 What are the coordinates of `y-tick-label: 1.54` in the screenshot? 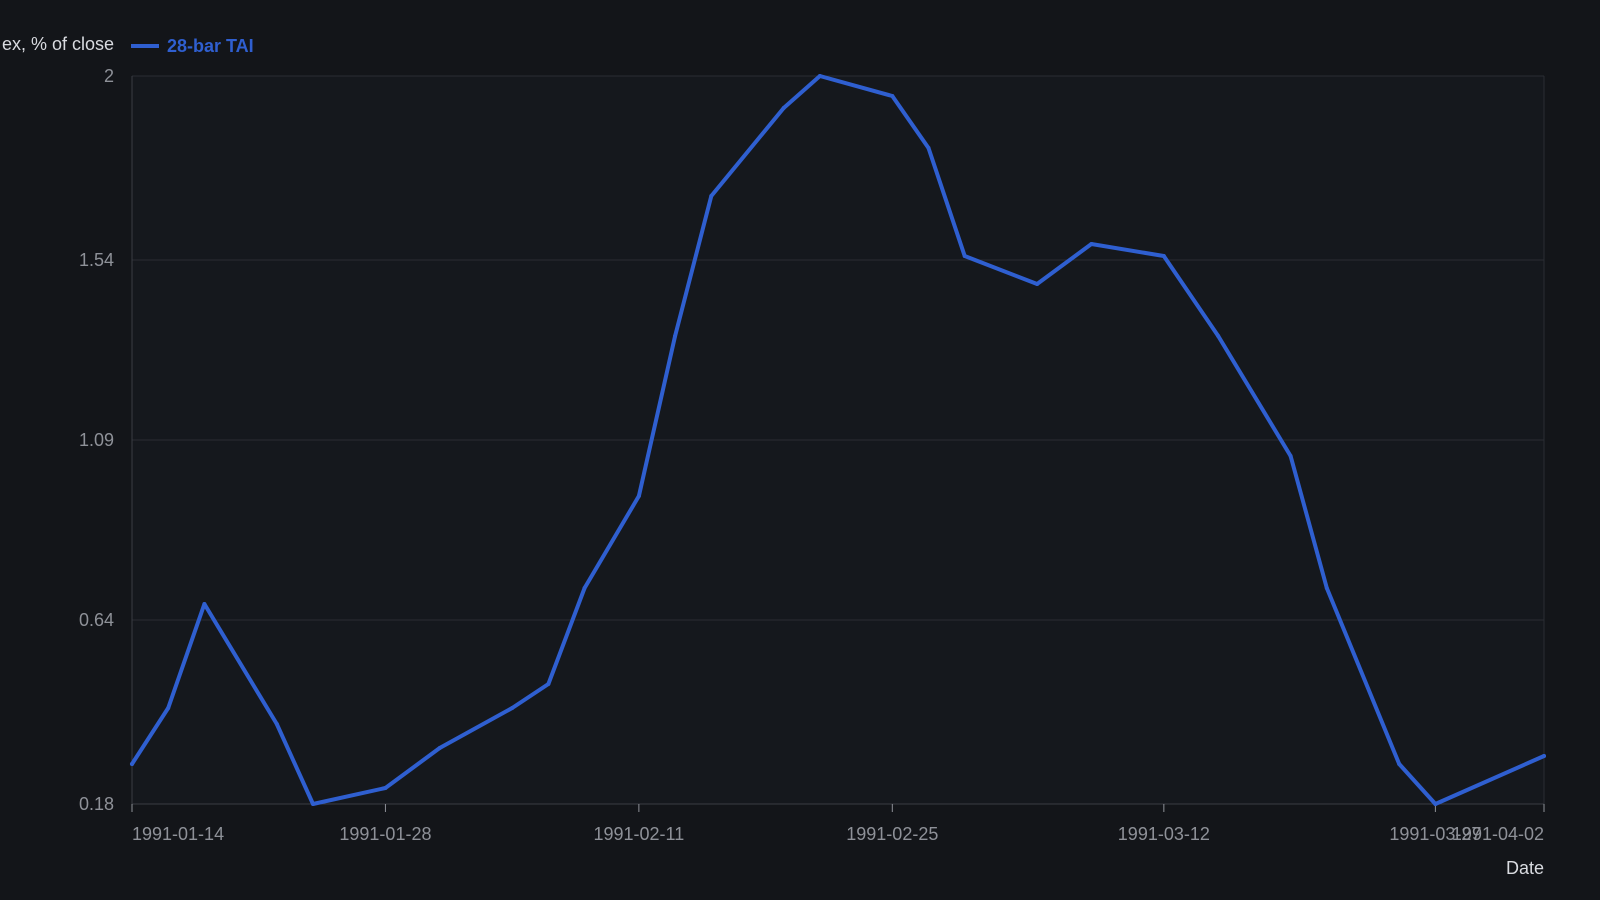 It's located at (96, 260).